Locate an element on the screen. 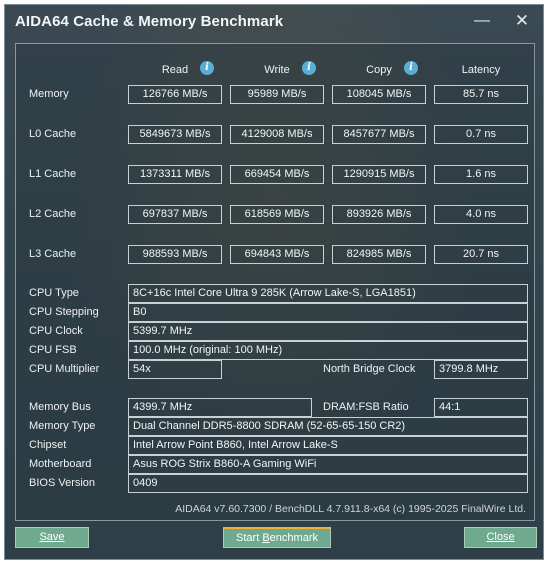 This screenshot has width=560, height=581. row-label-l1-cache: L1 Cache is located at coordinates (53, 174).